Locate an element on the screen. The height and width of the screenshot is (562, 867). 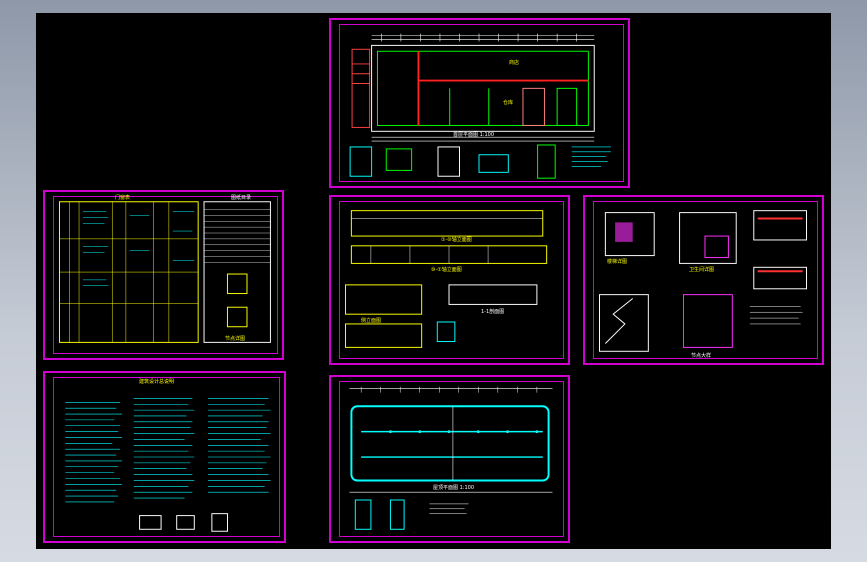
sheet-floor-plan: 商店 仓库 首层平面图 1:100 is located at coordinates (479, 103).